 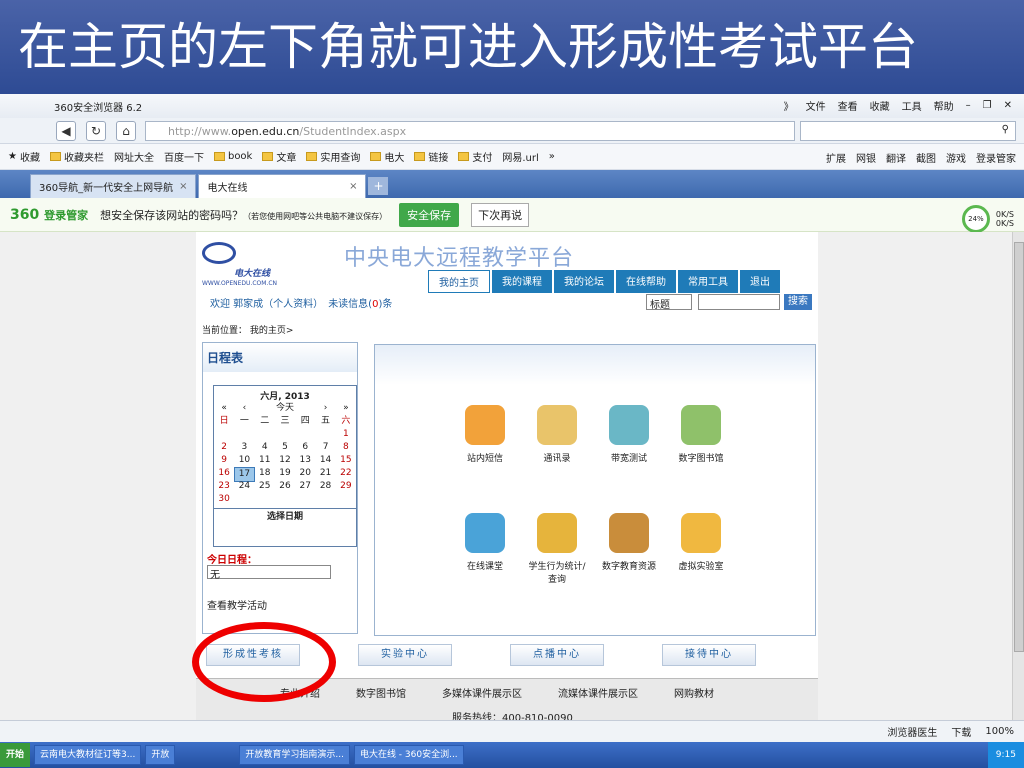 What do you see at coordinates (709, 655) in the screenshot?
I see `reception-center-button: 接待中心` at bounding box center [709, 655].